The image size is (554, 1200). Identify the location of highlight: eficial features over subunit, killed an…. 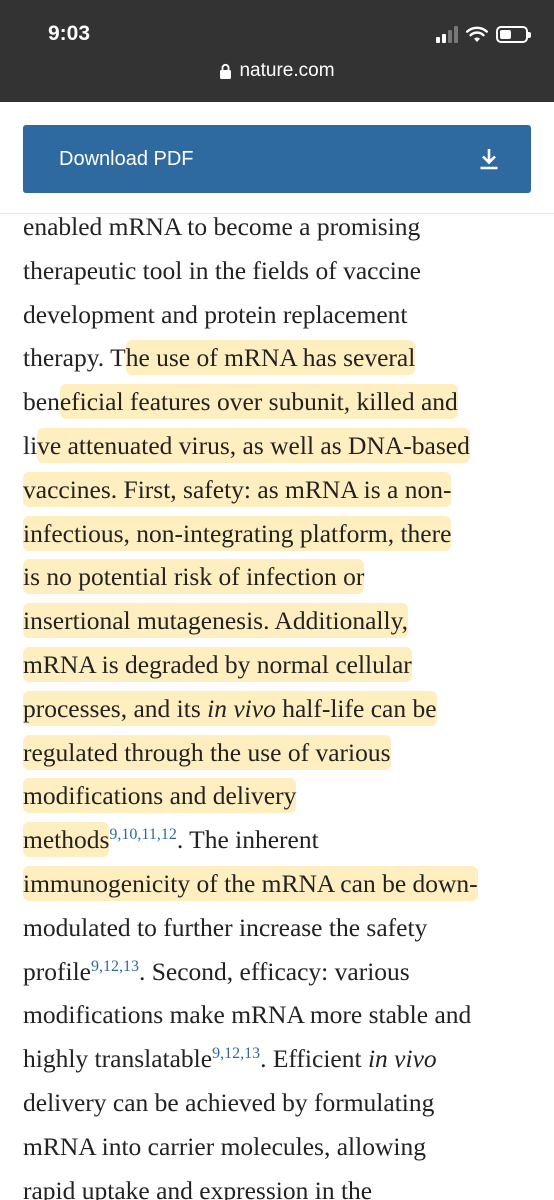
(258, 402).